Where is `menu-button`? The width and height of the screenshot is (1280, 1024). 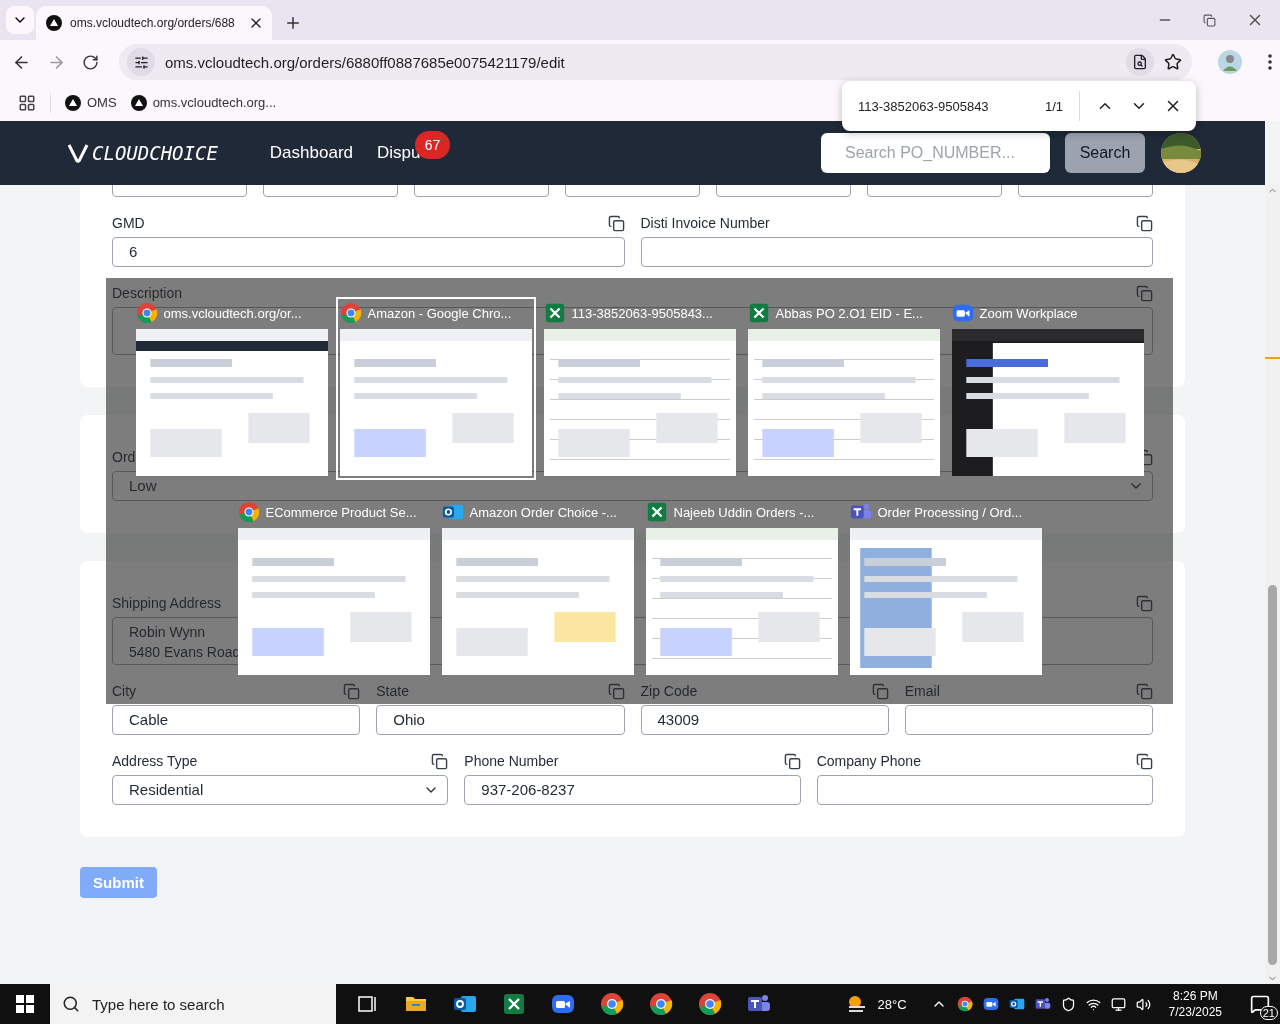
menu-button is located at coordinates (1270, 62).